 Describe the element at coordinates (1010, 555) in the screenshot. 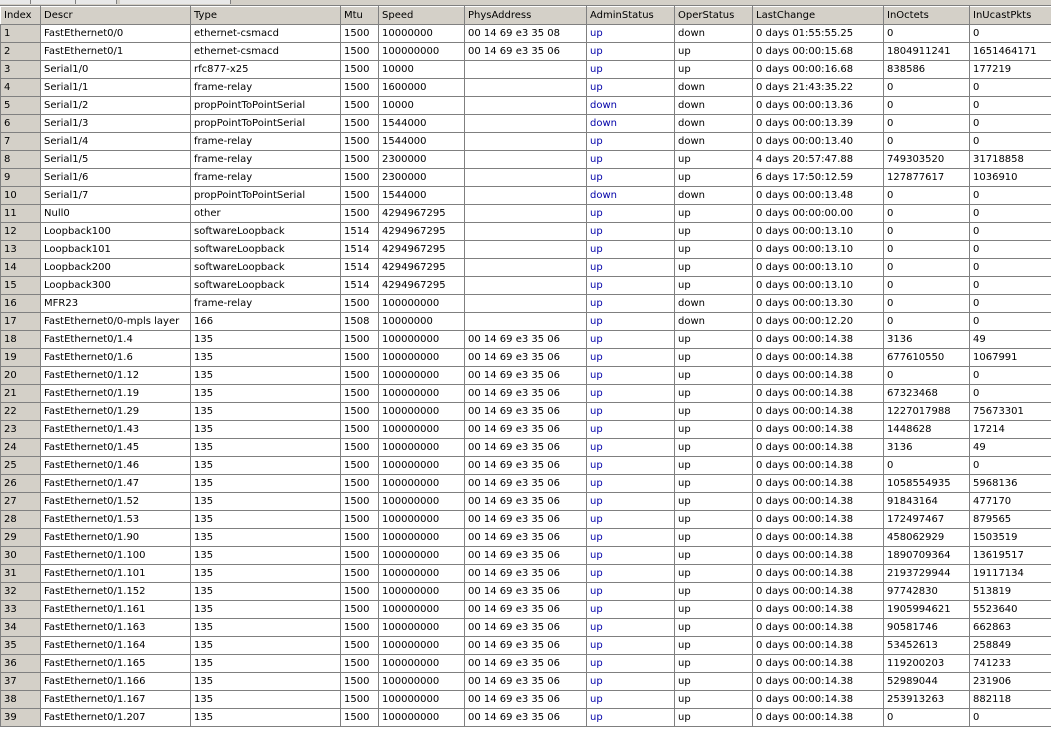

I see `cell-inucastpkts: 13619517` at that location.